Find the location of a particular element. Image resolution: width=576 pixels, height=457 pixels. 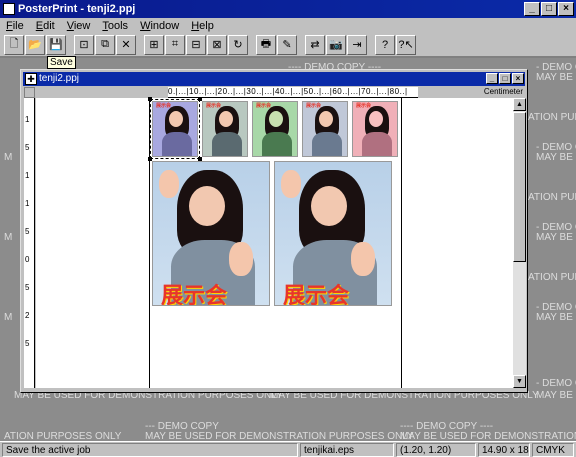

export-button: ⇥ is located at coordinates (357, 44).